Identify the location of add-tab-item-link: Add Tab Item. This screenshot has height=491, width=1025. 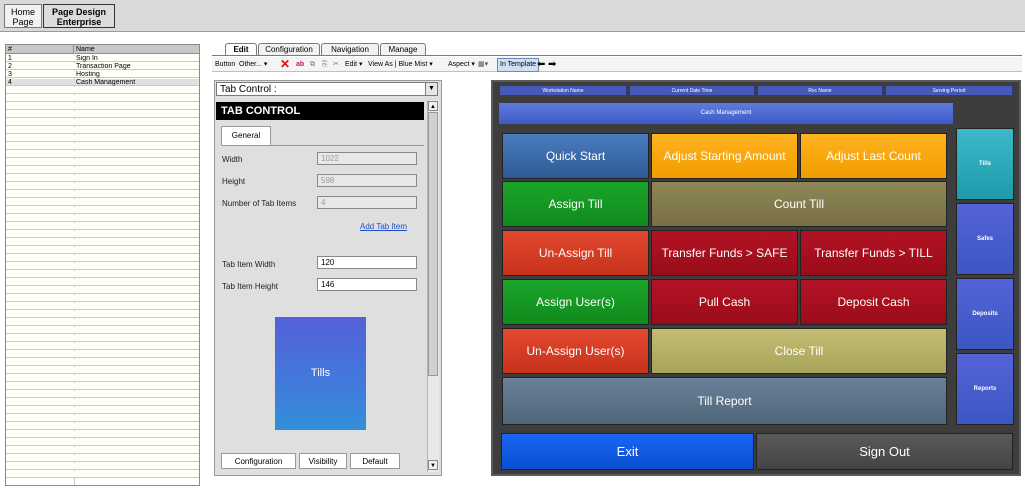
(383, 226).